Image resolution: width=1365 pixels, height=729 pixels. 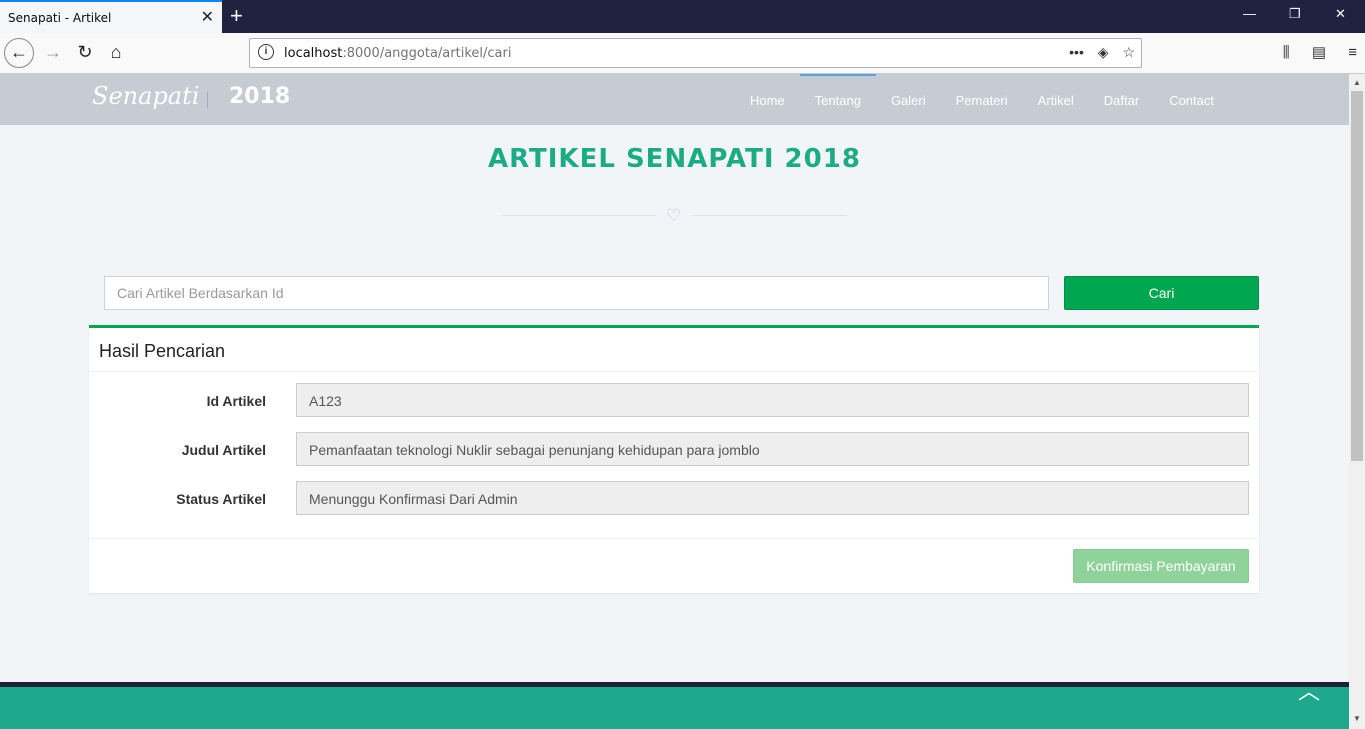 What do you see at coordinates (19, 53) in the screenshot?
I see `back-icon: ←` at bounding box center [19, 53].